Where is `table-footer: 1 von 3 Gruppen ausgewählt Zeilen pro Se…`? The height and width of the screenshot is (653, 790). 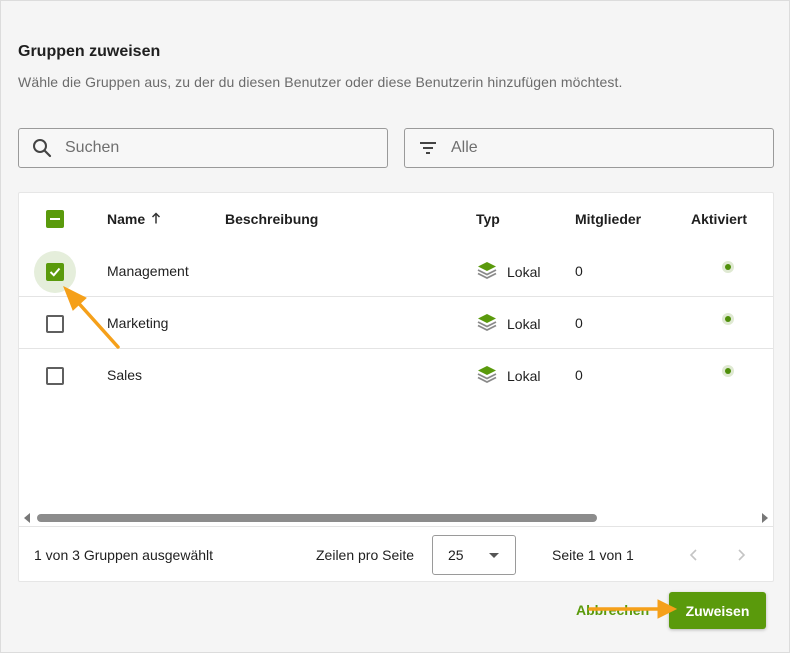
table-footer: 1 von 3 Gruppen ausgewählt Zeilen pro Se… is located at coordinates (396, 554).